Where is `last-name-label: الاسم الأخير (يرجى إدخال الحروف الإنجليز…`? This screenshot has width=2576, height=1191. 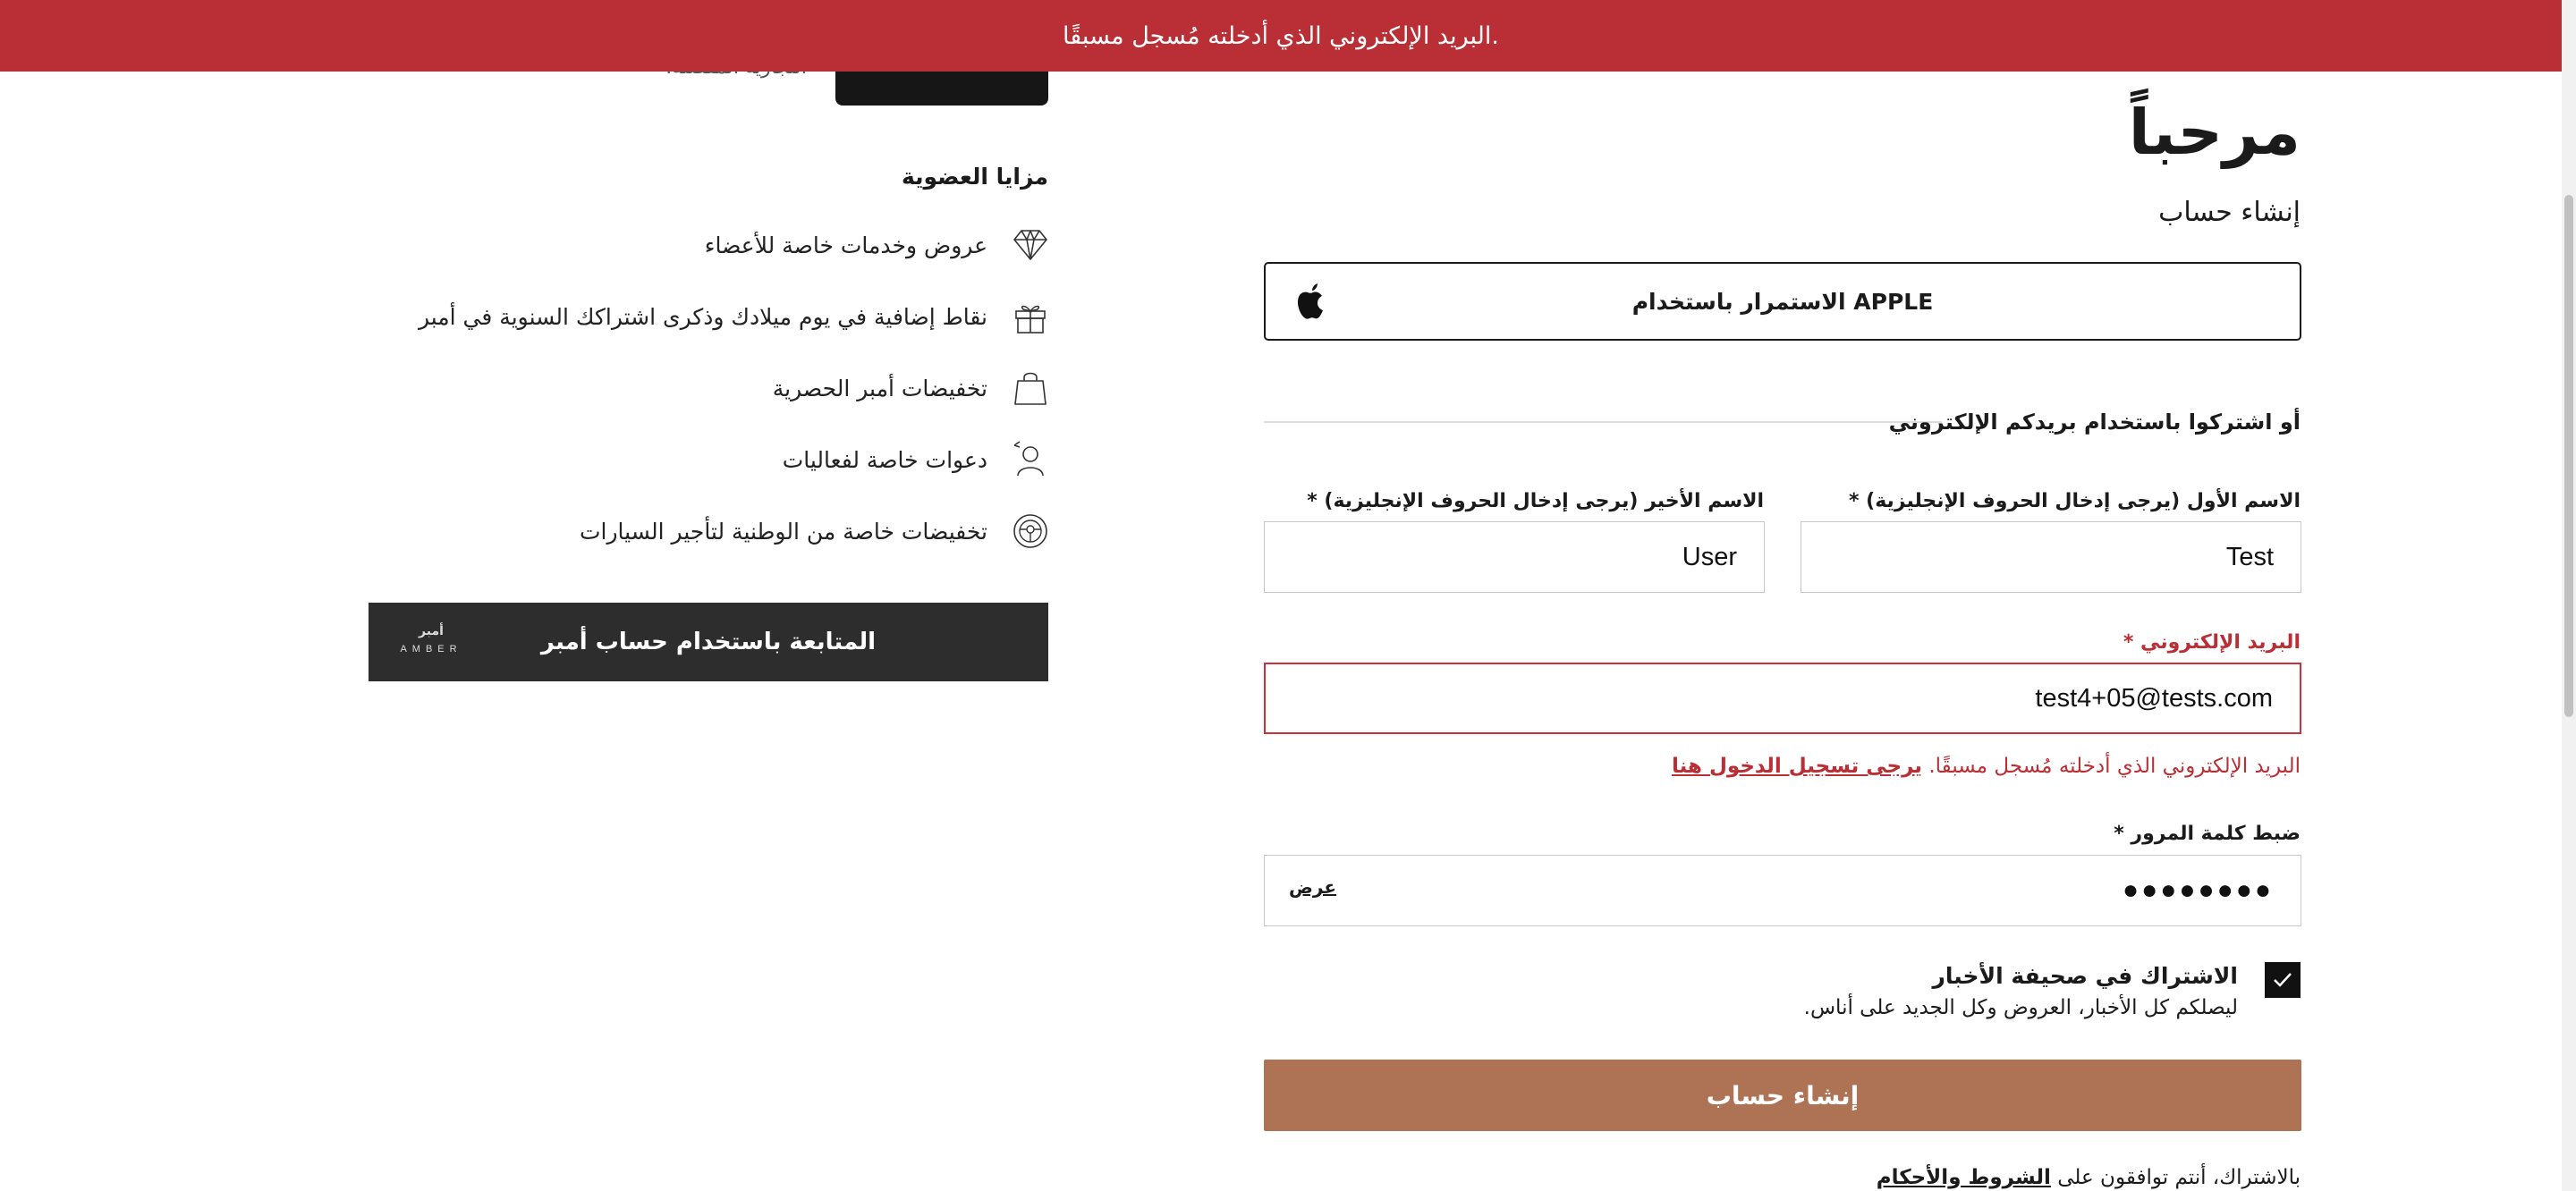
last-name-label: الاسم الأخير (يرجى إدخال الحروف الإنجليز… is located at coordinates (1535, 501).